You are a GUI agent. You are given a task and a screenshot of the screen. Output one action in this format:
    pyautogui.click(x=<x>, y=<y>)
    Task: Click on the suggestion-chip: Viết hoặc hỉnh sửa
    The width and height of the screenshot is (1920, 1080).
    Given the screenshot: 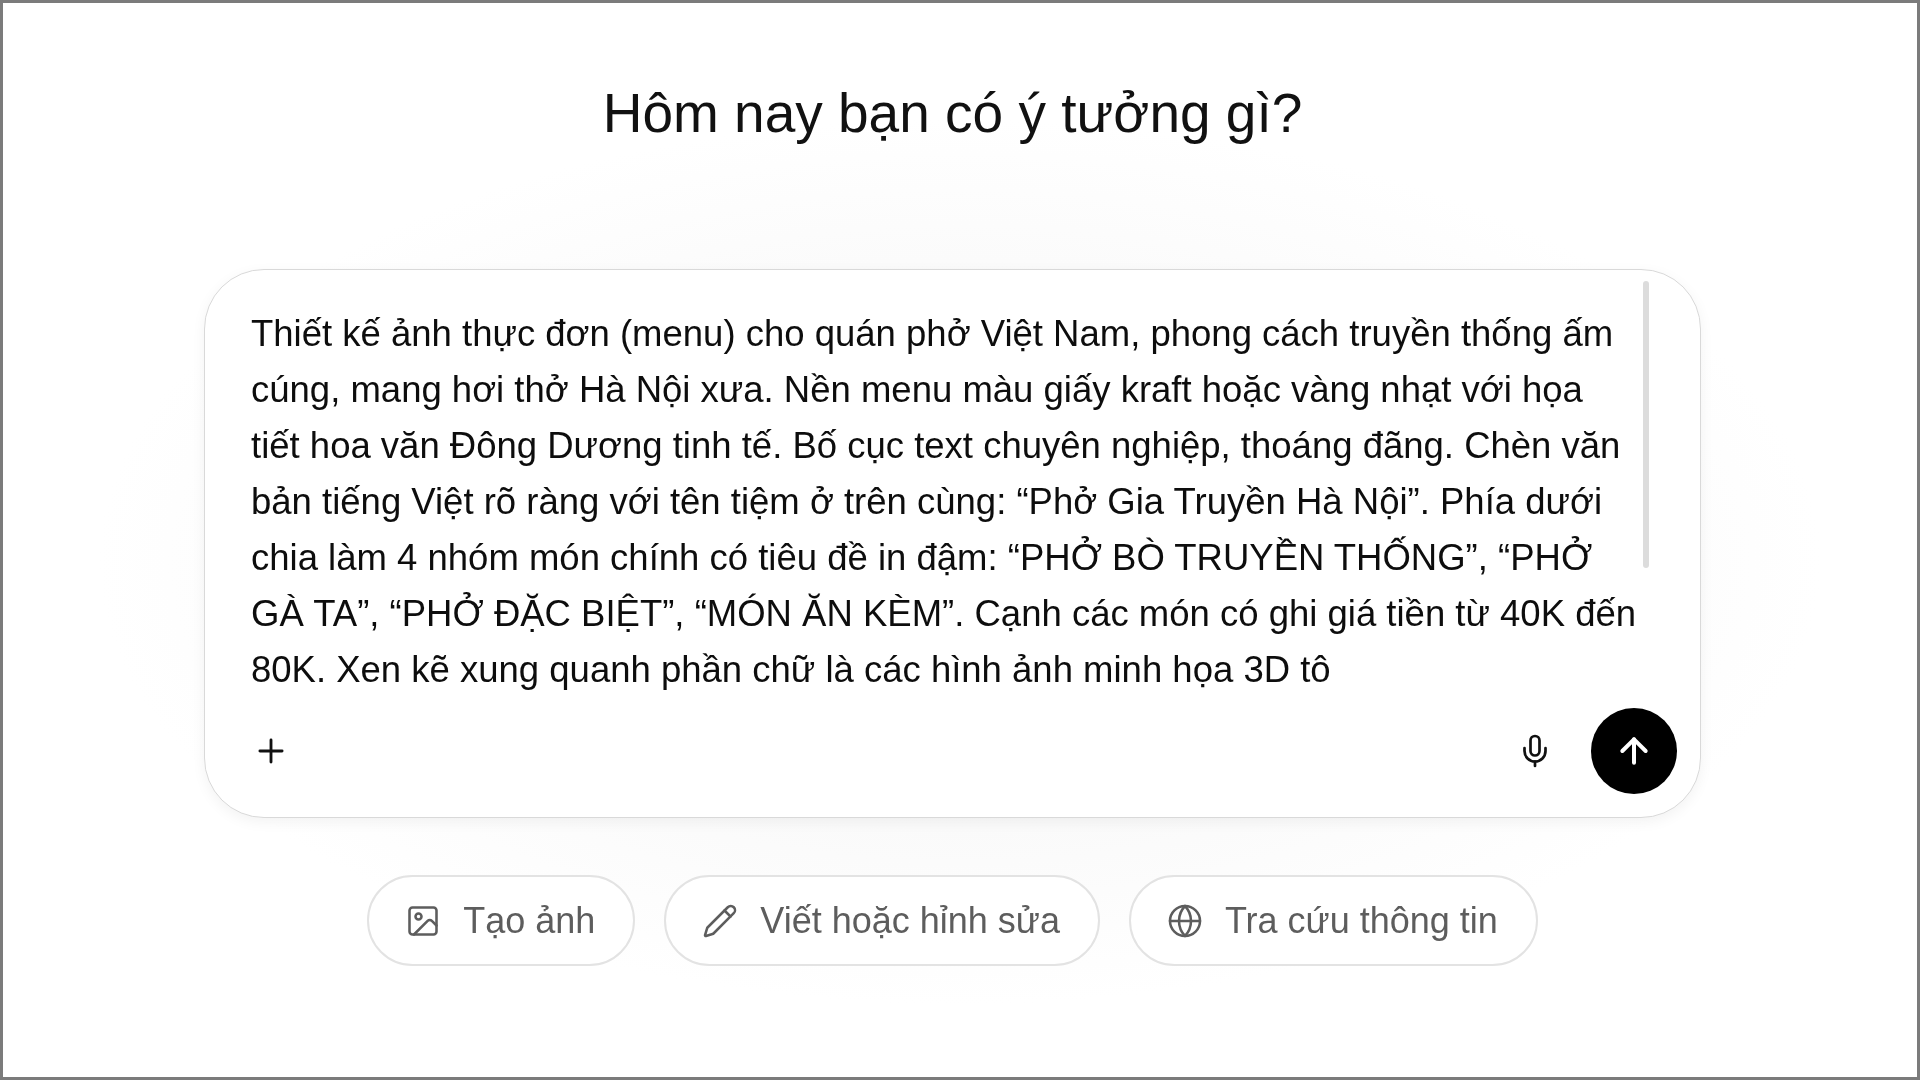 What is the action you would take?
    pyautogui.click(x=882, y=920)
    